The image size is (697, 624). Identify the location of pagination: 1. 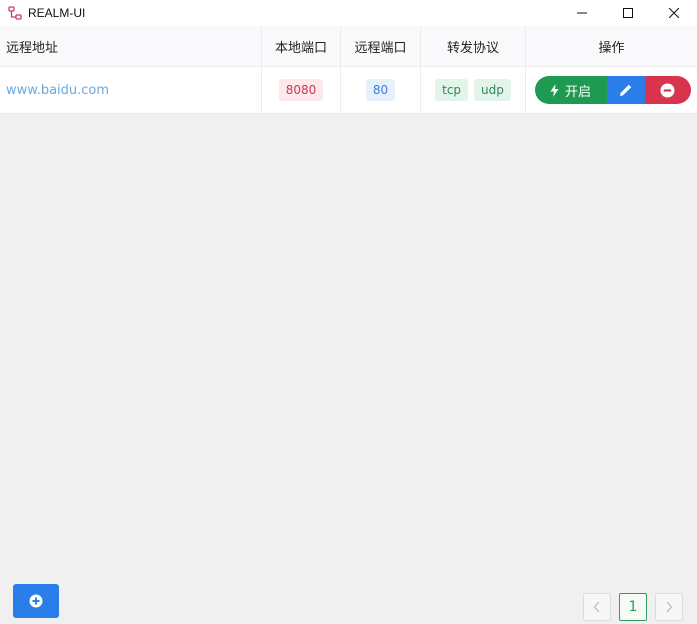
(633, 607).